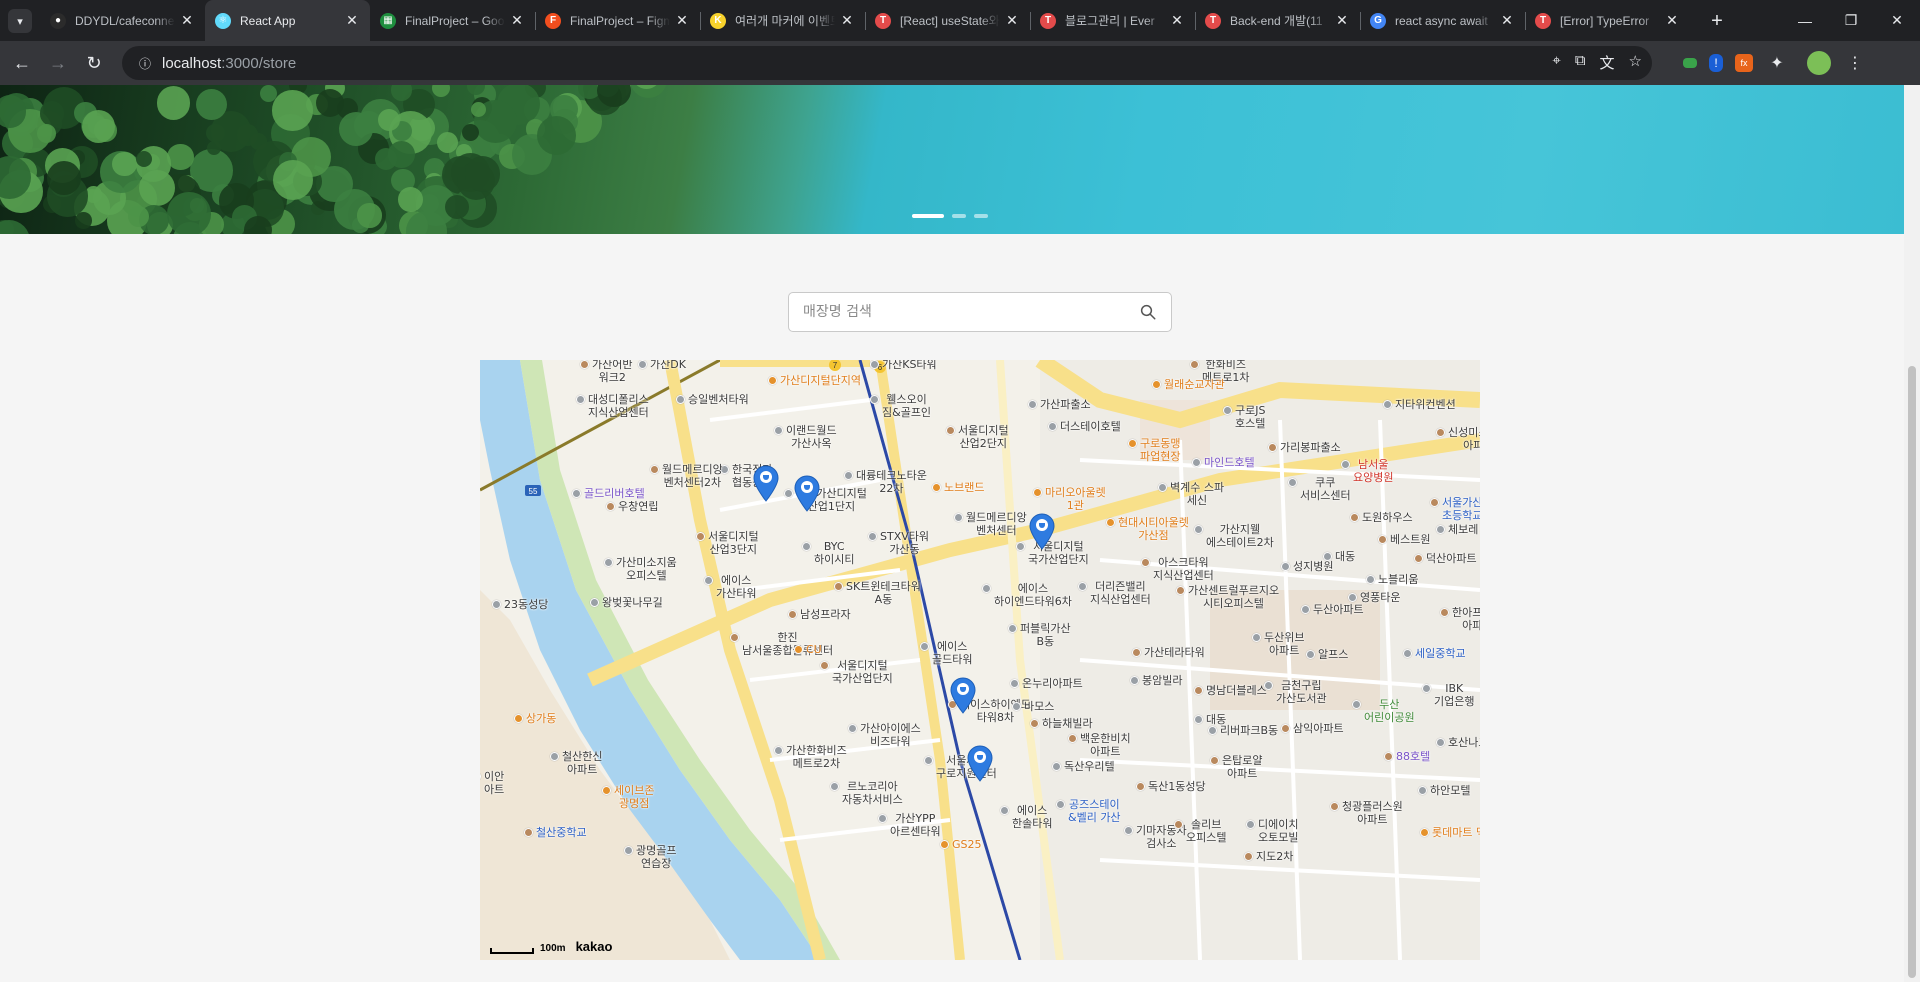 This screenshot has height=982, width=1920. I want to click on browser-tab: Greact async await ✕, so click(1442, 20).